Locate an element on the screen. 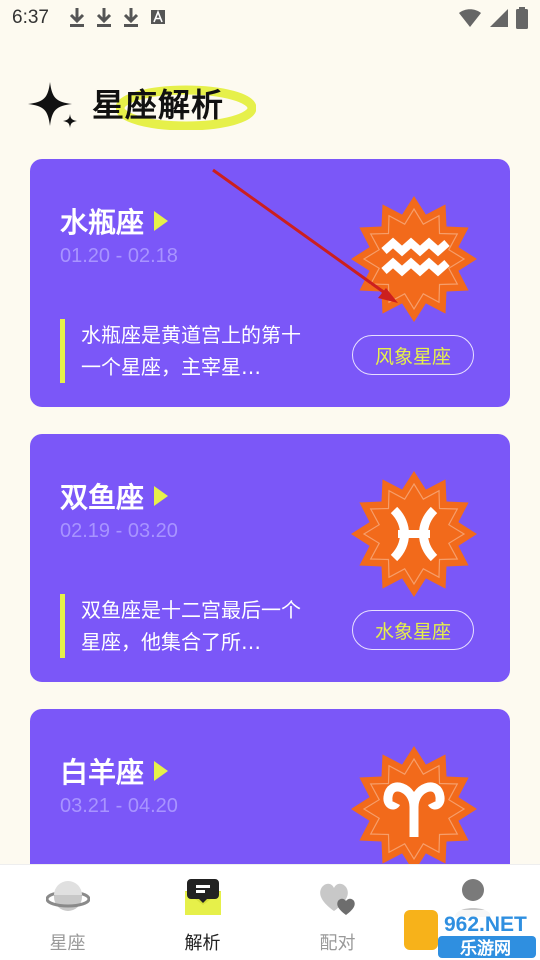 The height and width of the screenshot is (960, 540). card-name-row: 白羊座 is located at coordinates (114, 771).